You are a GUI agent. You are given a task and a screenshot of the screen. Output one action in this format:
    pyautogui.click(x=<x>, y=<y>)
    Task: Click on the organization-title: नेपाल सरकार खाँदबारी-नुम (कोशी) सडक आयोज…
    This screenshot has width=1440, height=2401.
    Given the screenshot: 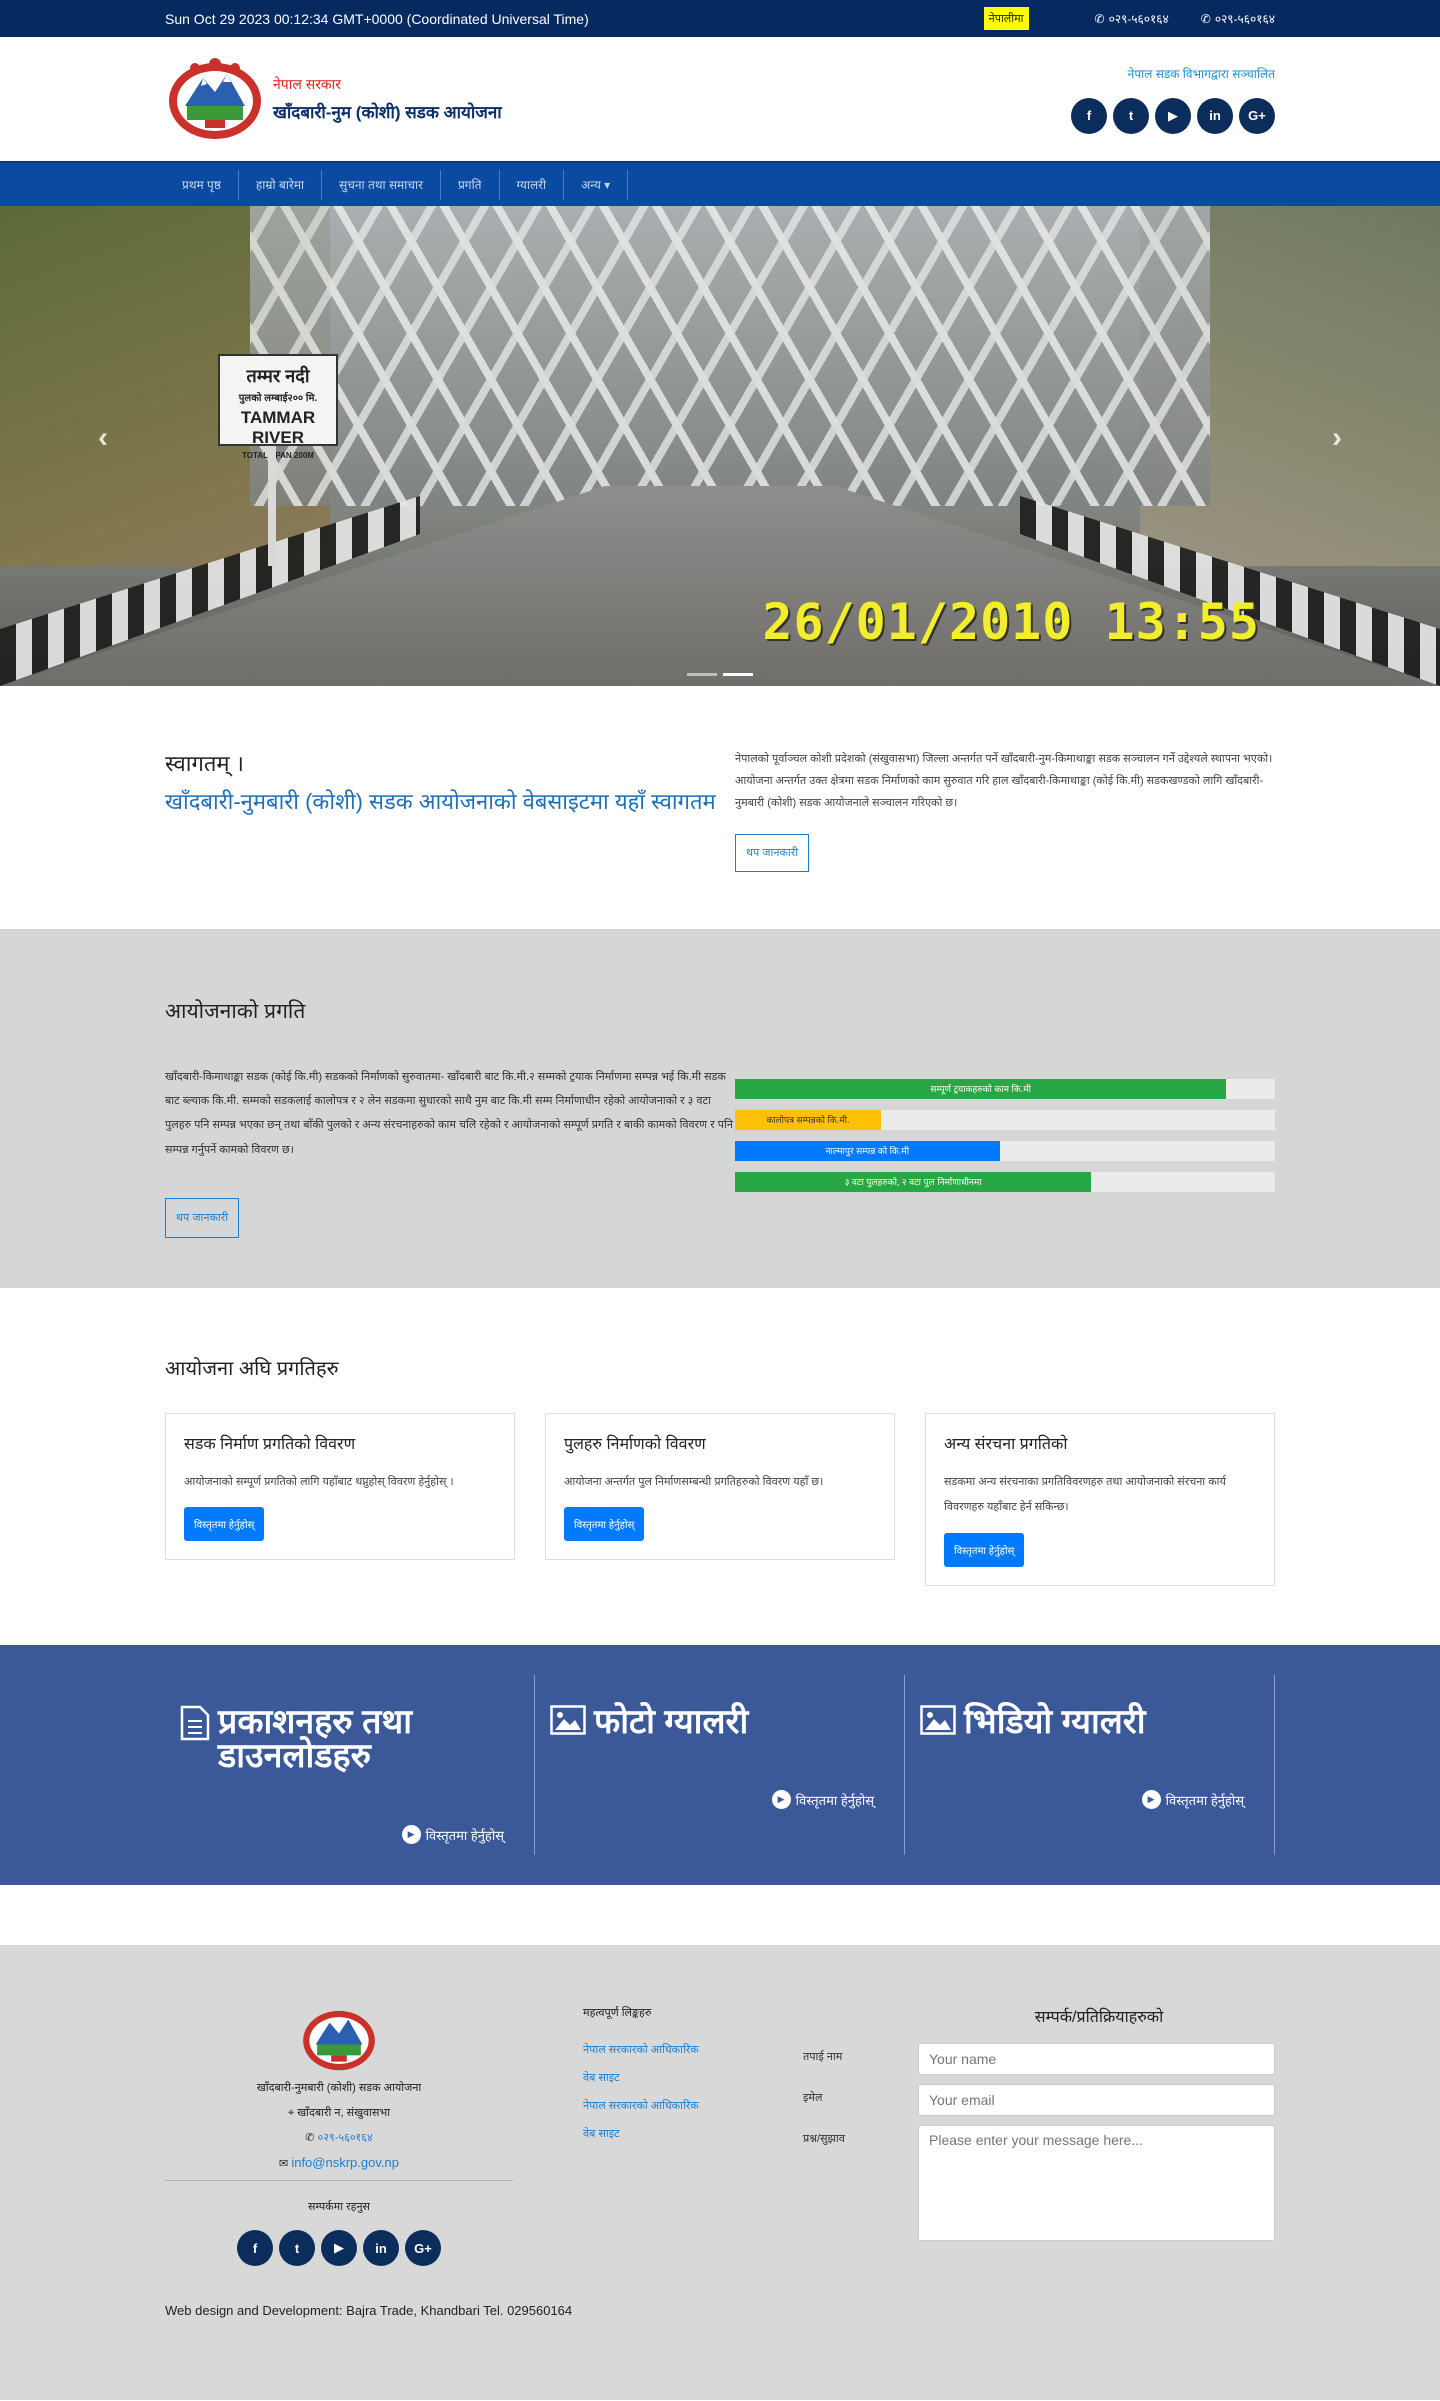 What is the action you would take?
    pyautogui.click(x=387, y=99)
    